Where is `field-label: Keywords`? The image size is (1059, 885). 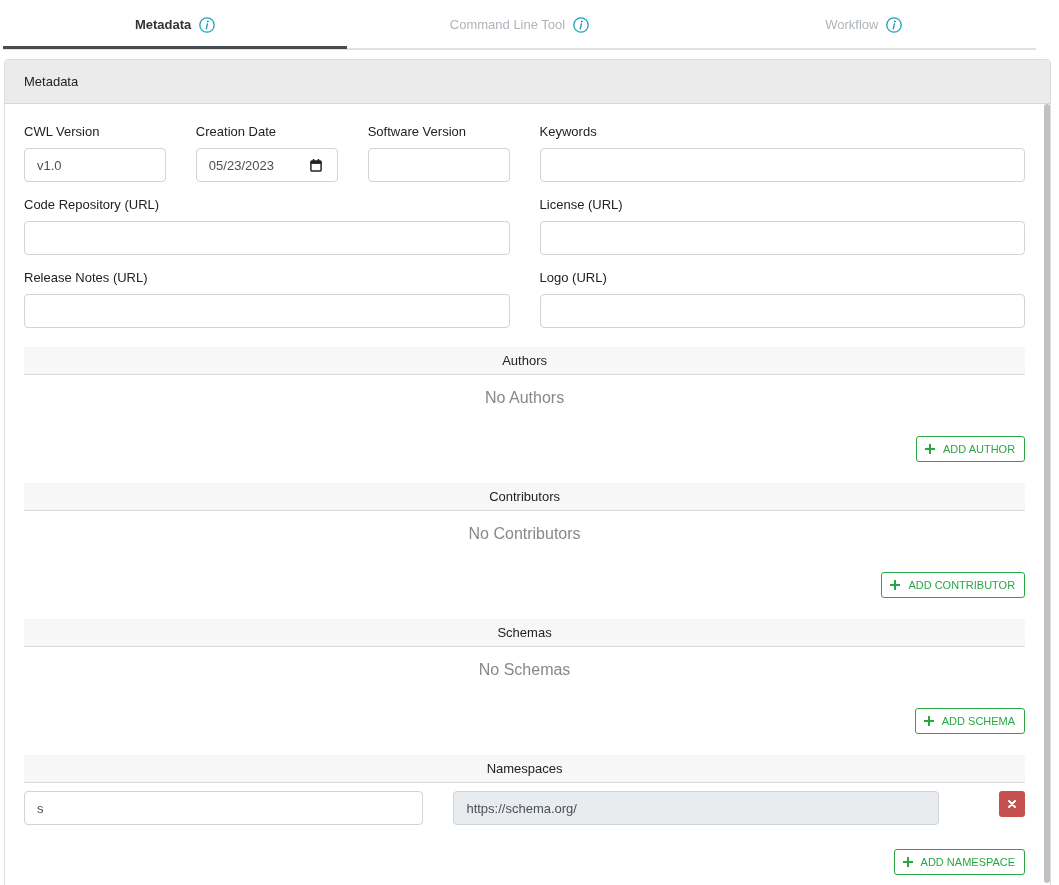 field-label: Keywords is located at coordinates (568, 132).